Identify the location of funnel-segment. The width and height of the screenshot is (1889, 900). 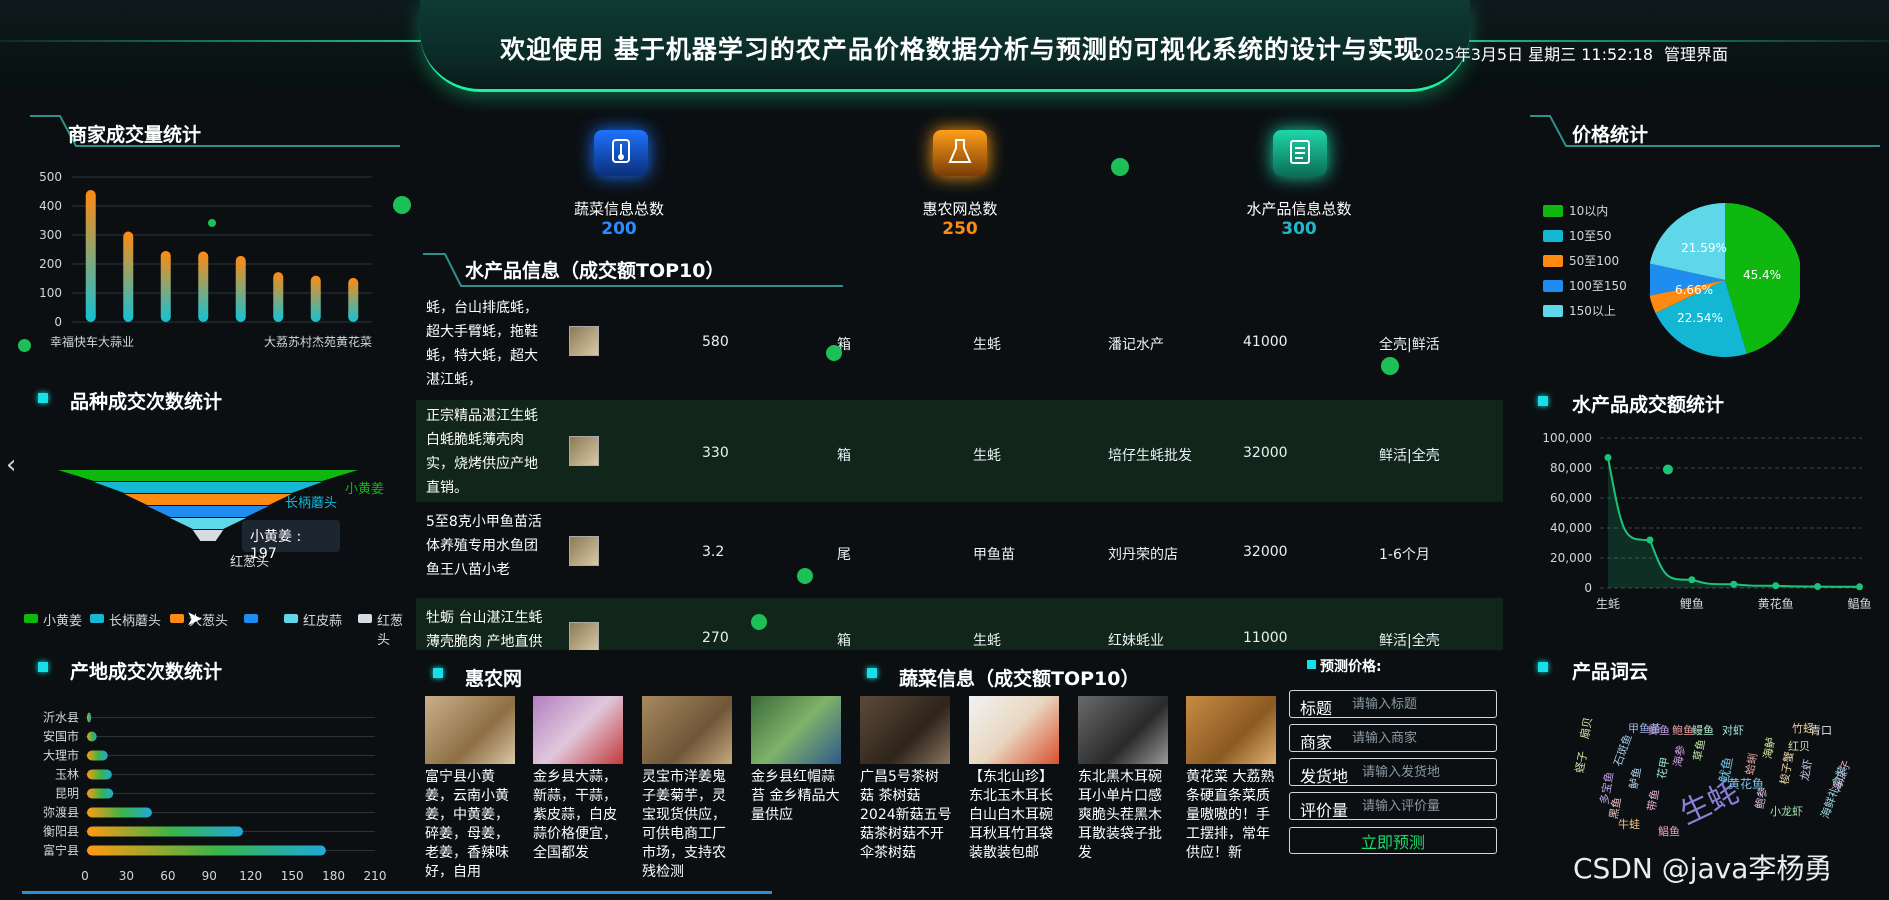
(208, 475).